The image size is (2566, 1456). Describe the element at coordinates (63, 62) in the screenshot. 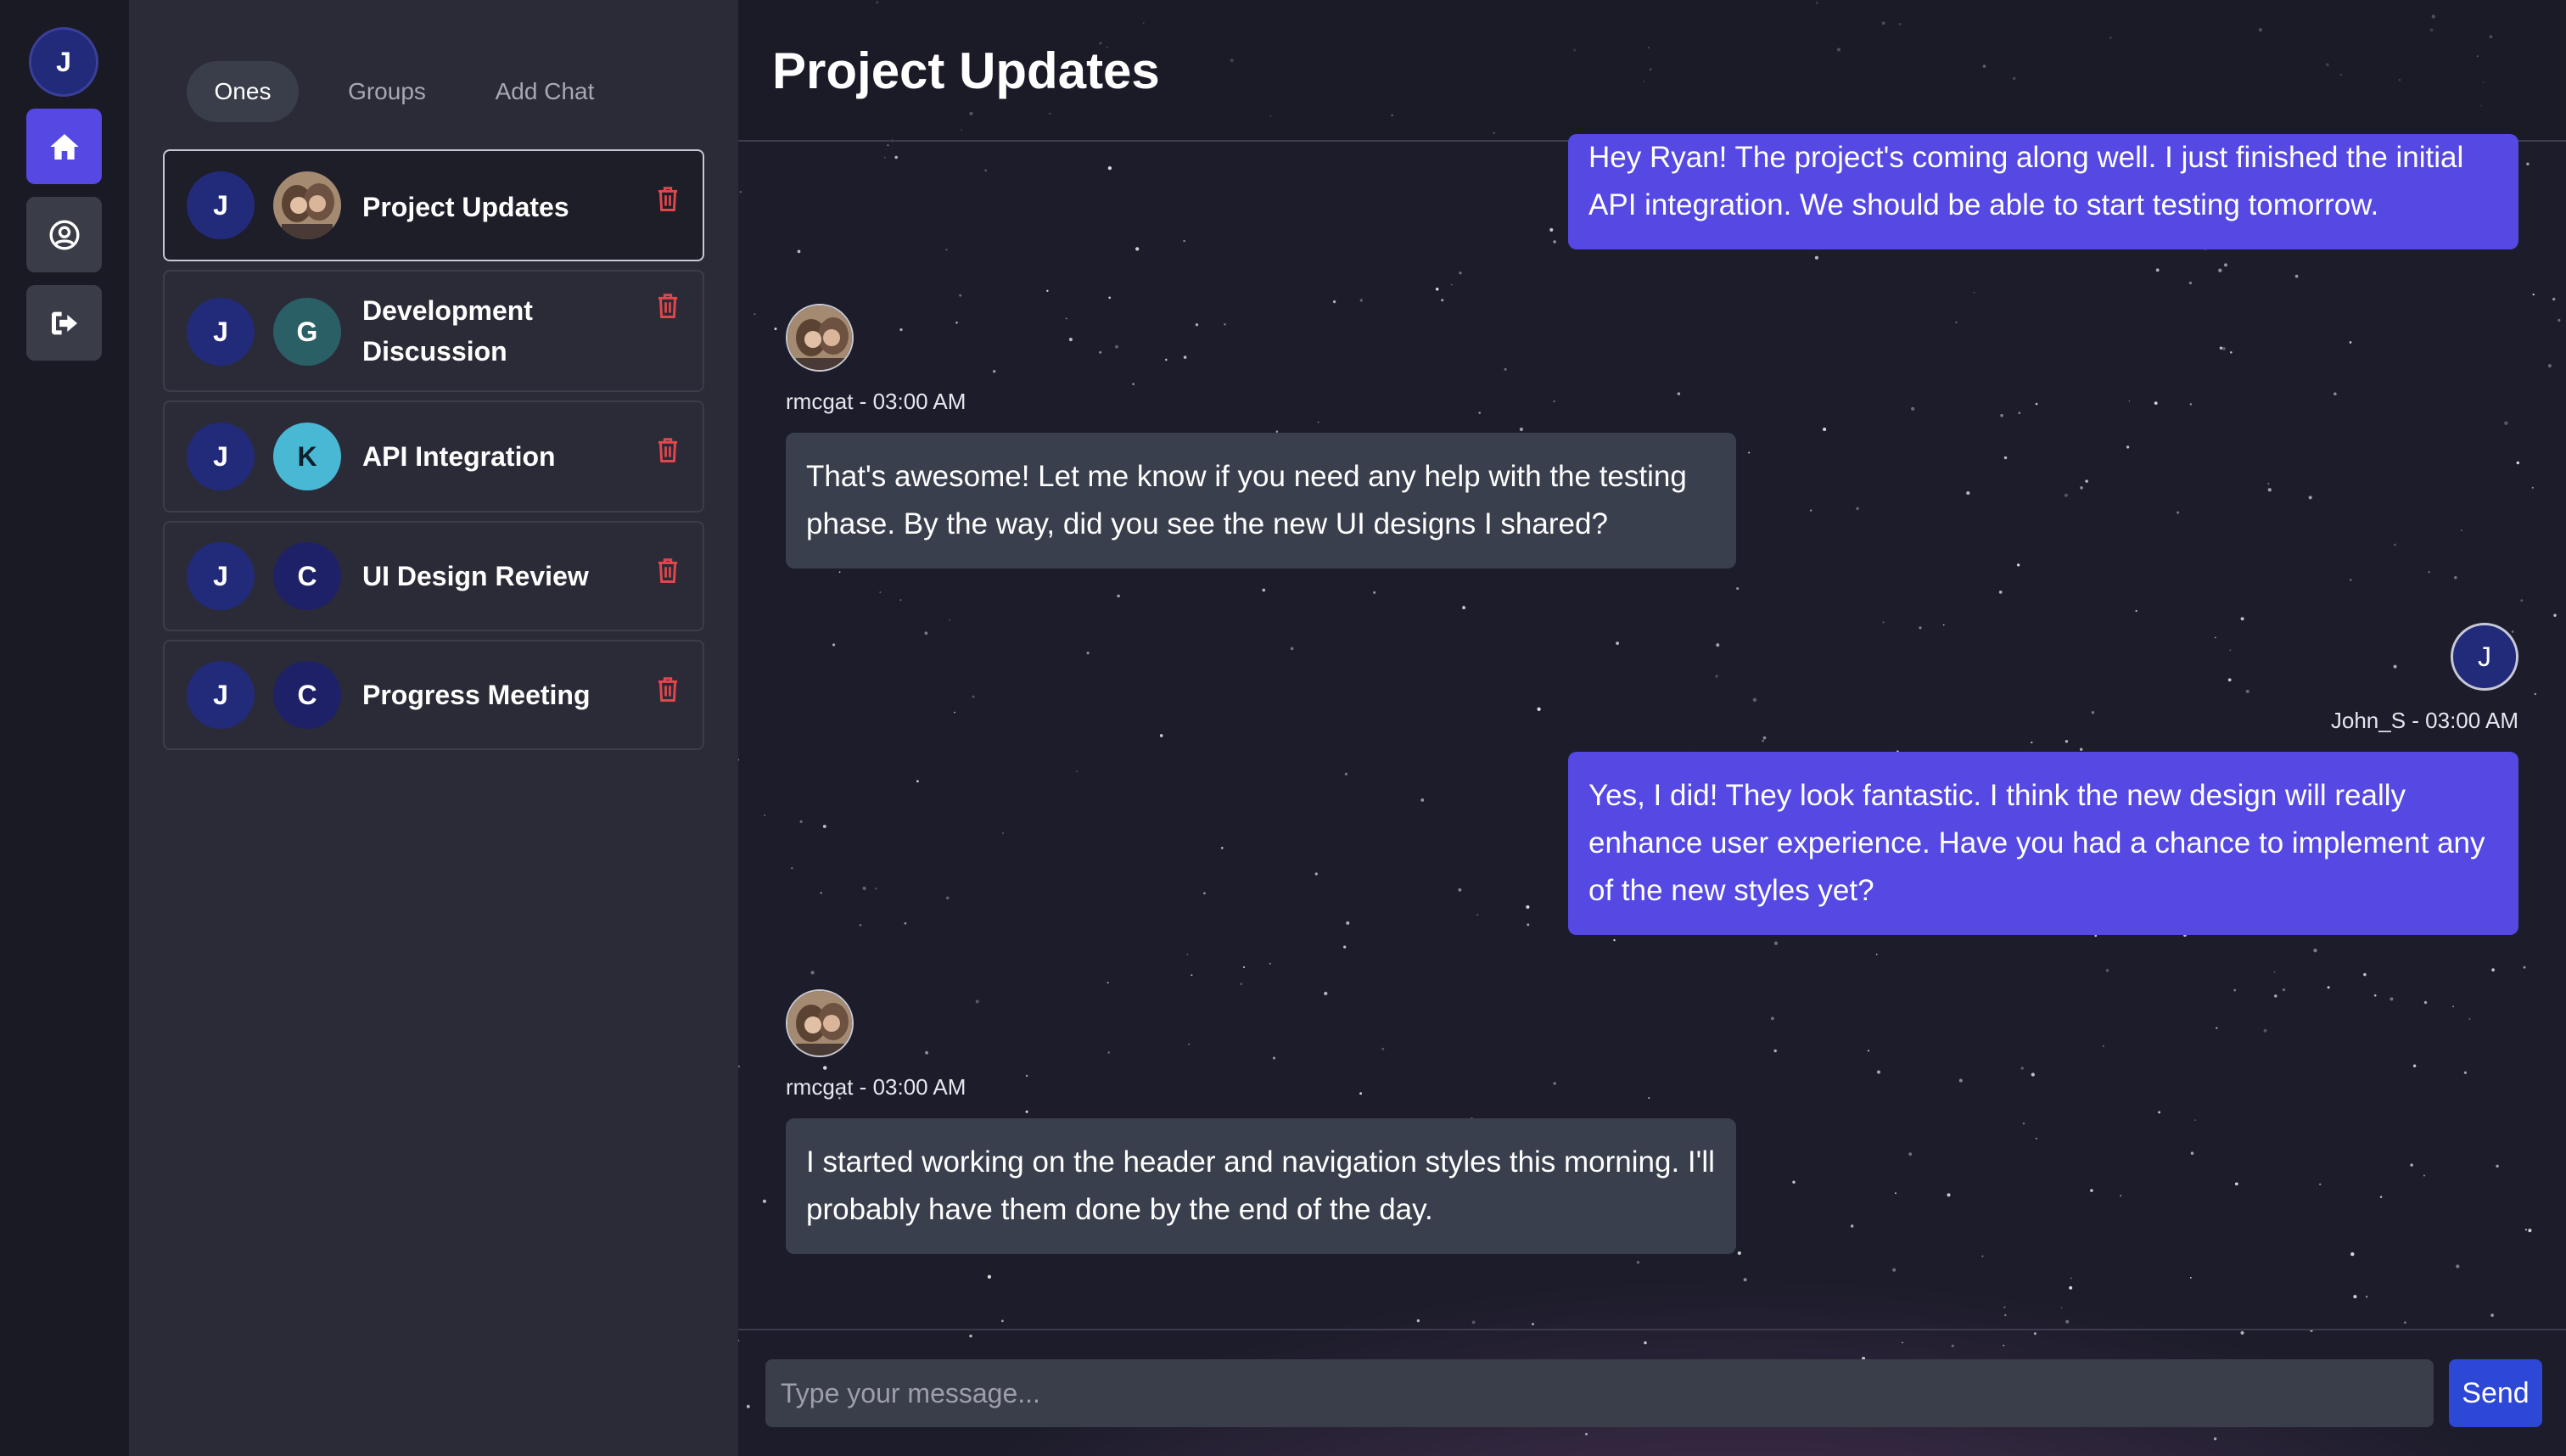

I see `user-avatar: J` at that location.